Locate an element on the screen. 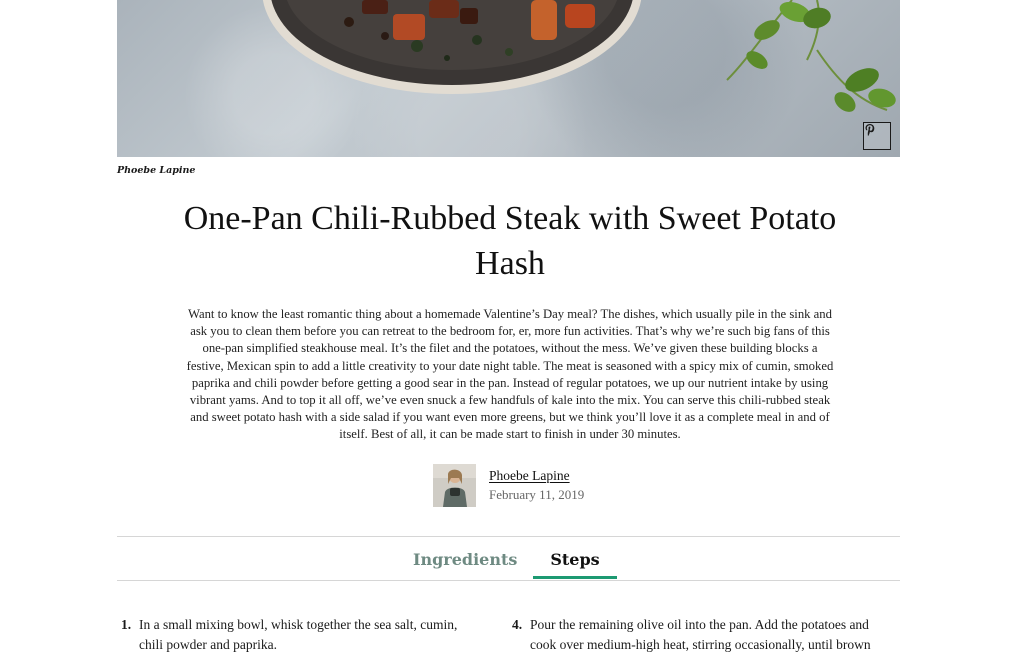 The image size is (1016, 656). pinterest-save-button is located at coordinates (877, 136).